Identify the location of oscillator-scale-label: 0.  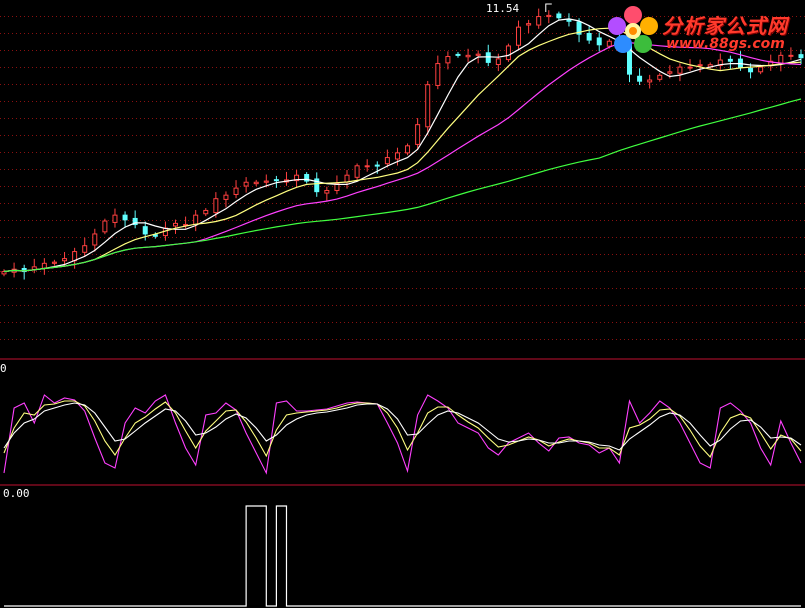
(3, 368).